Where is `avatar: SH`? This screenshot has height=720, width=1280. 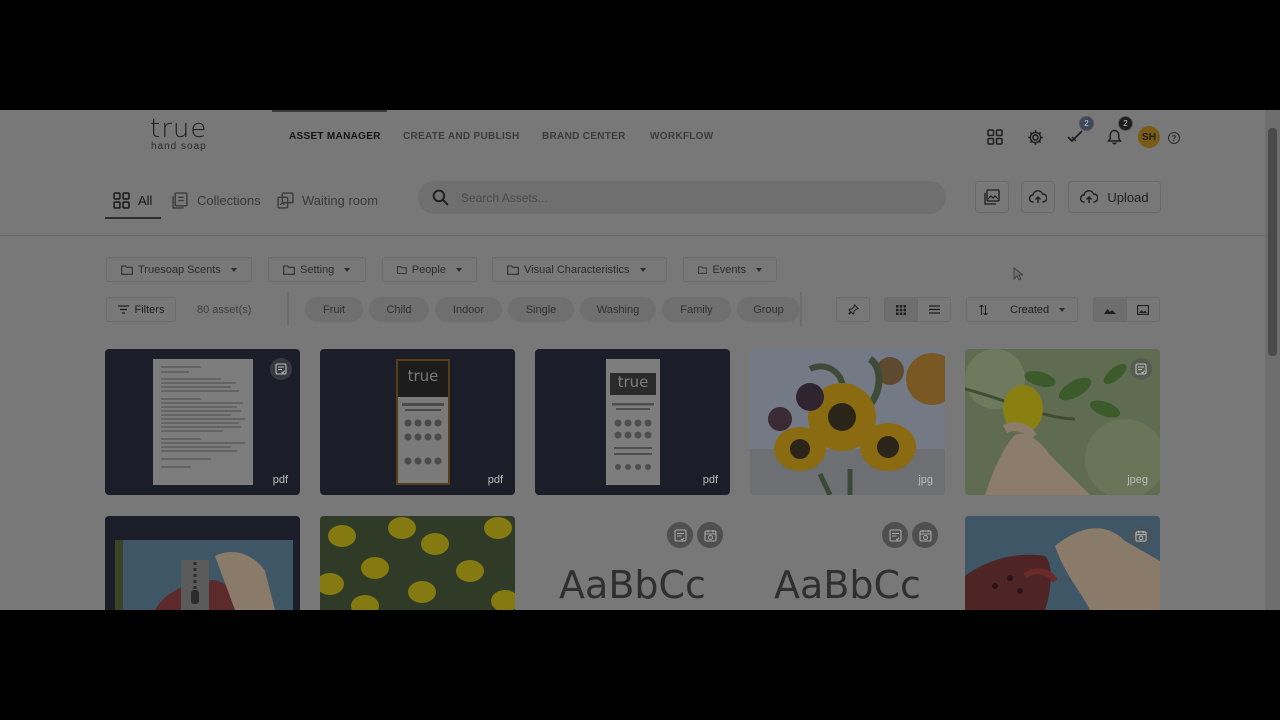 avatar: SH is located at coordinates (1149, 137).